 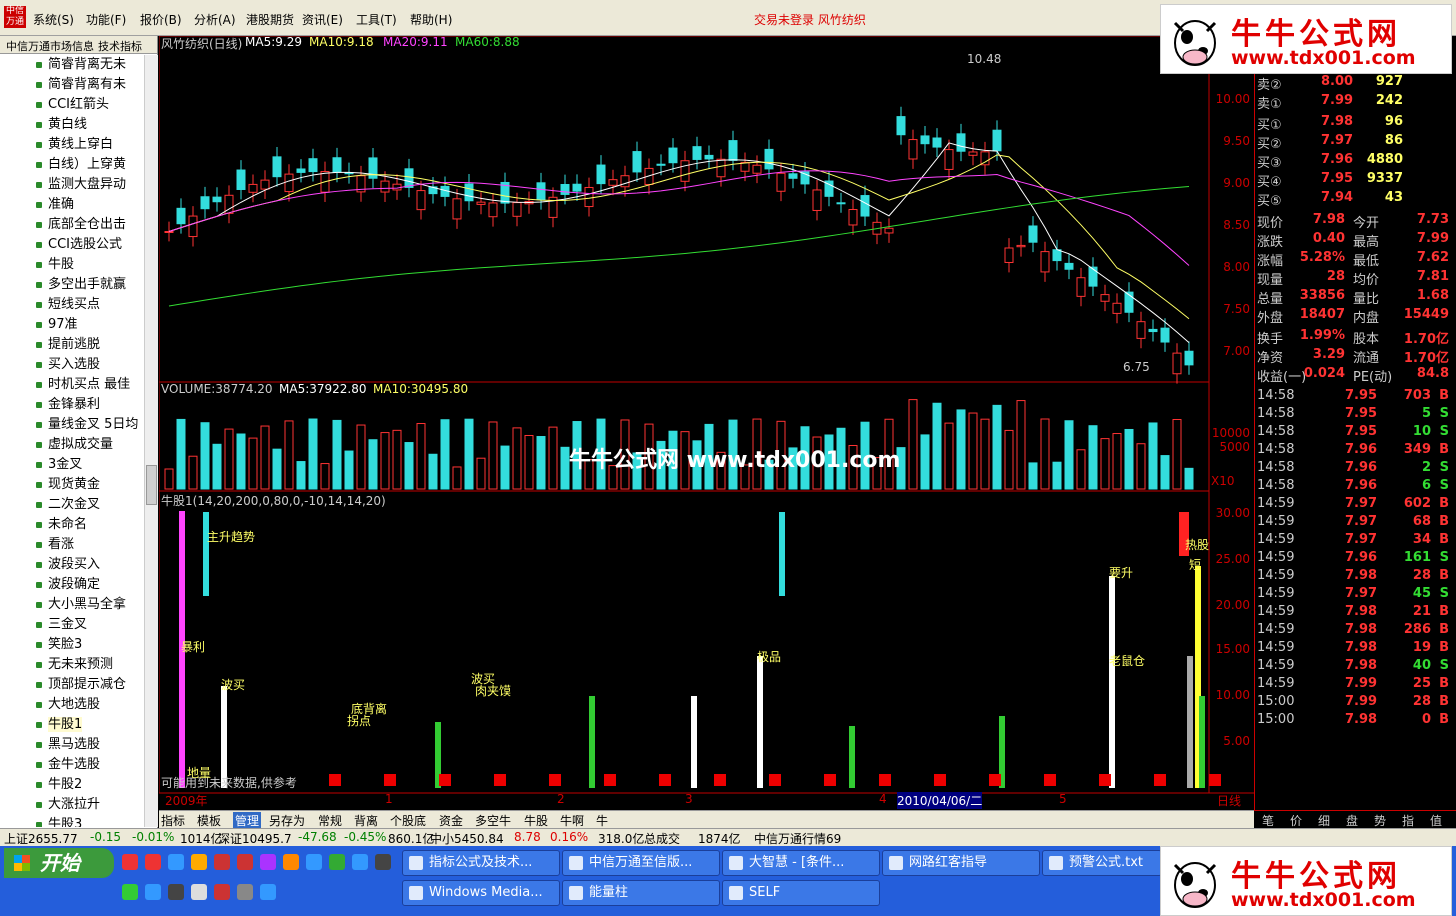 What do you see at coordinates (72, 445) in the screenshot?
I see `formula-item: 虚拟成交量` at bounding box center [72, 445].